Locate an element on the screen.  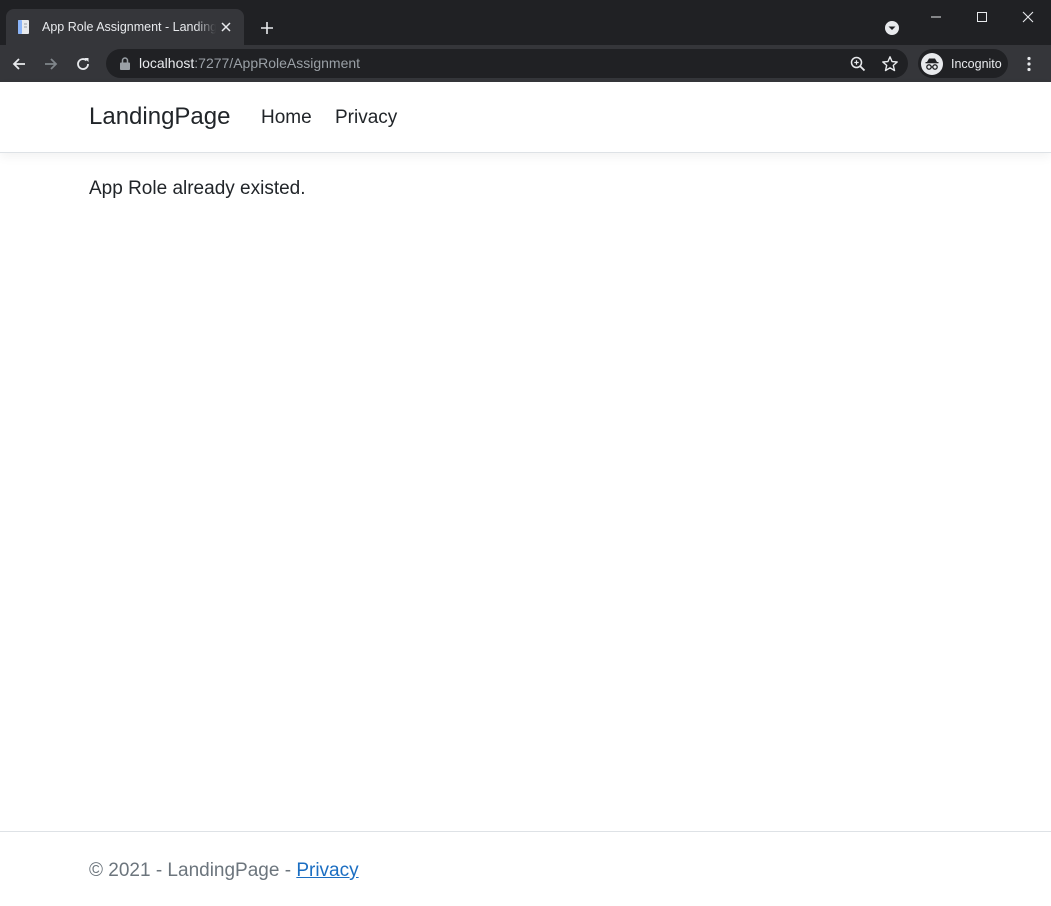
maximize-icon is located at coordinates (982, 17).